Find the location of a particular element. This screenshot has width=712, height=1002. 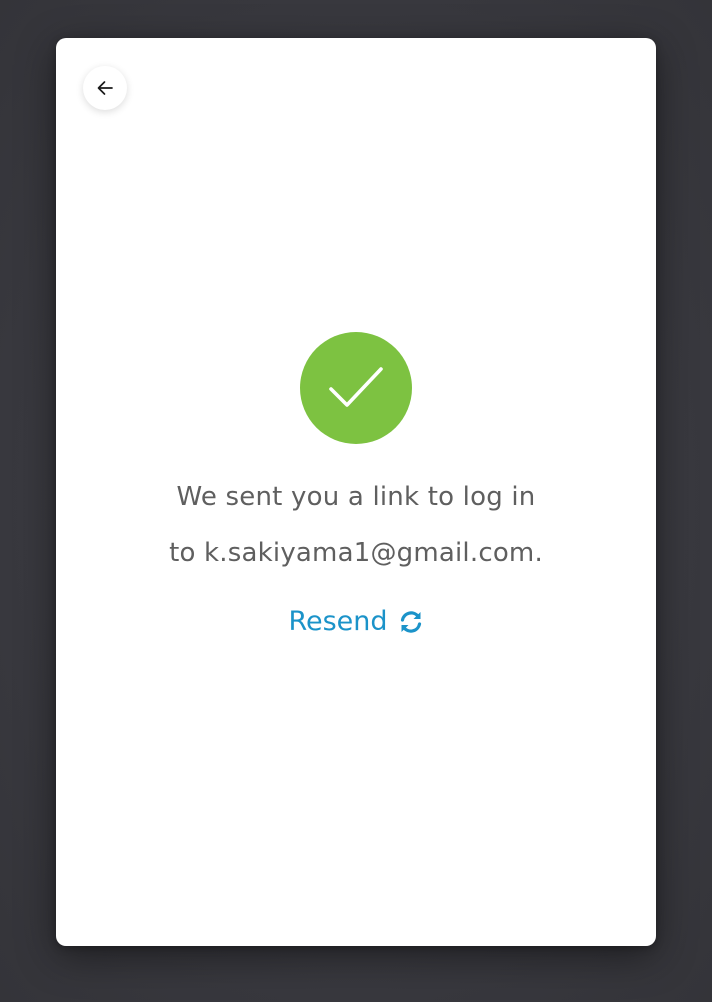

checkmark-icon is located at coordinates (356, 387).